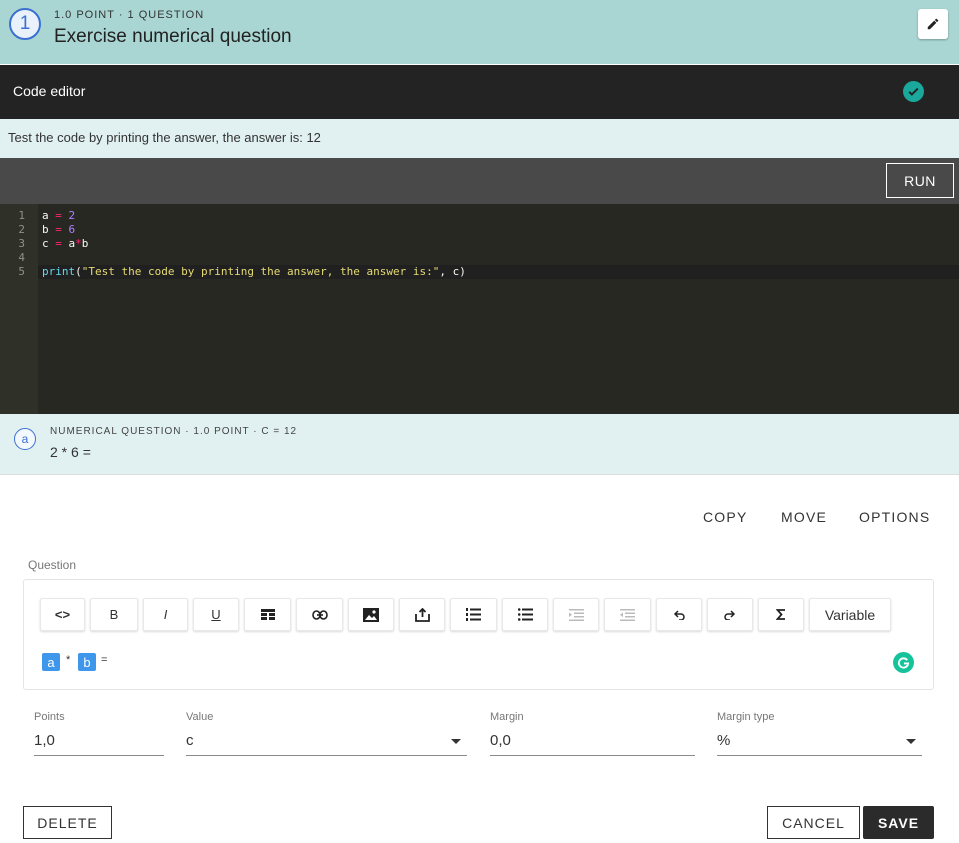  Describe the element at coordinates (173, 36) in the screenshot. I see `exercise-title: Exercise numerical question` at that location.